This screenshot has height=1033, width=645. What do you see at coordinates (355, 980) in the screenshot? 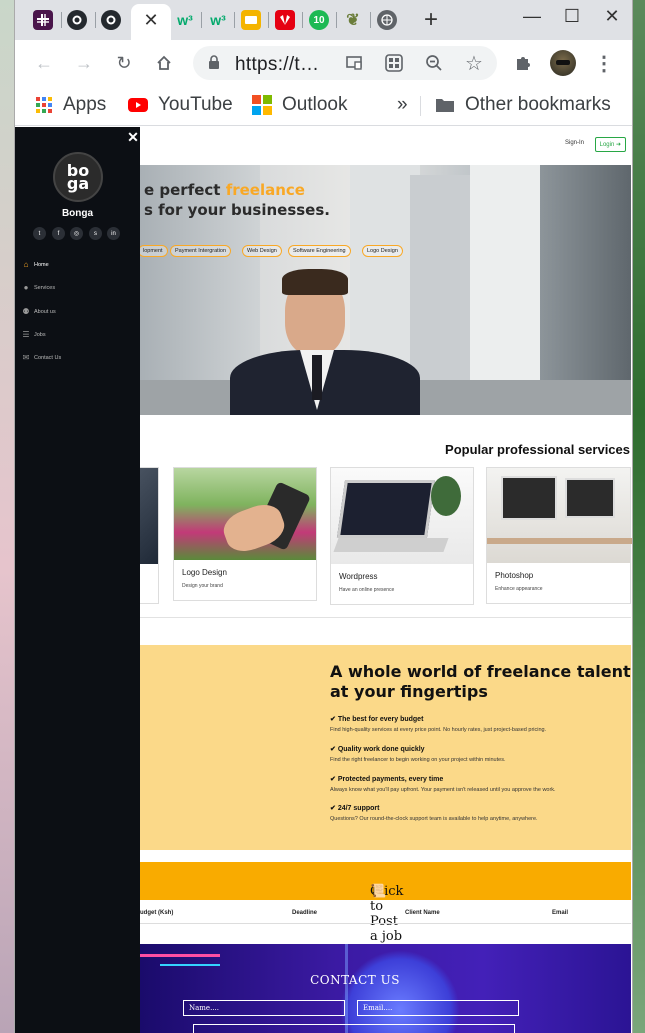
I see `contact-title: CONTACT US` at bounding box center [355, 980].